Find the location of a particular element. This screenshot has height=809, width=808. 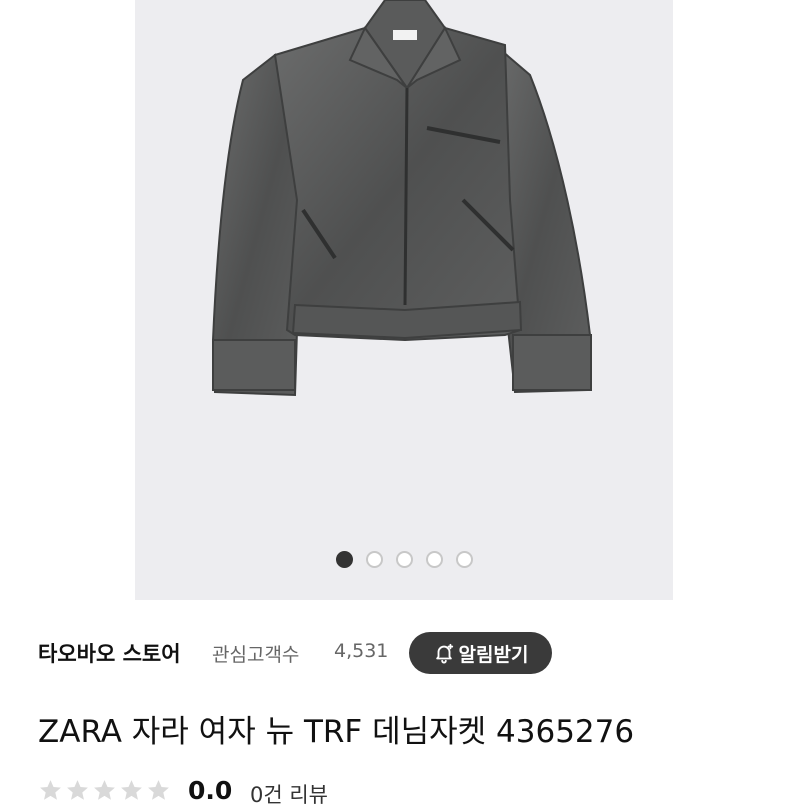

store-info: 타오바오 스토어 관심고객수 4,531 알림받기 is located at coordinates (418, 652).